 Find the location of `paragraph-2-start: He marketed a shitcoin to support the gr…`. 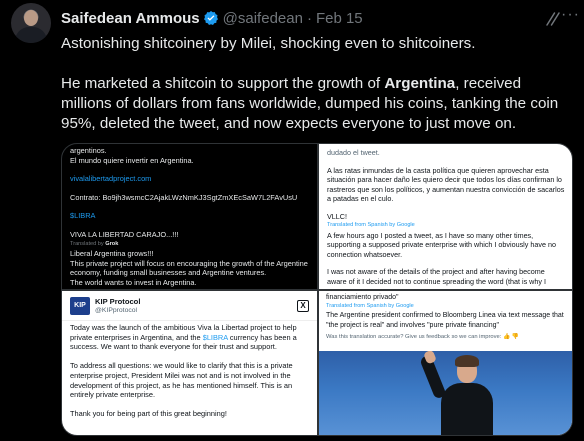

paragraph-2-start: He marketed a shitcoin to support the gr… is located at coordinates (223, 83).